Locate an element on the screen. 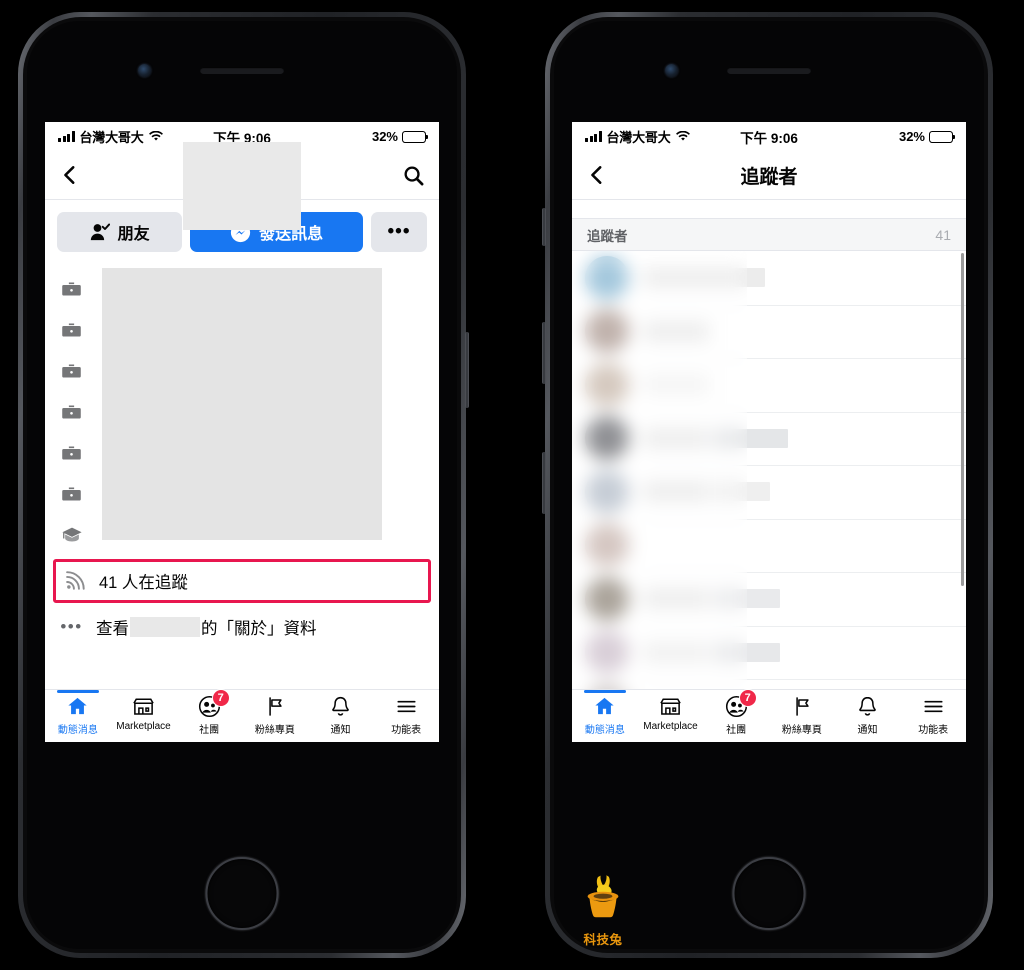 This screenshot has width=1024, height=970. friend-button-label: 朋友 is located at coordinates (133, 234).